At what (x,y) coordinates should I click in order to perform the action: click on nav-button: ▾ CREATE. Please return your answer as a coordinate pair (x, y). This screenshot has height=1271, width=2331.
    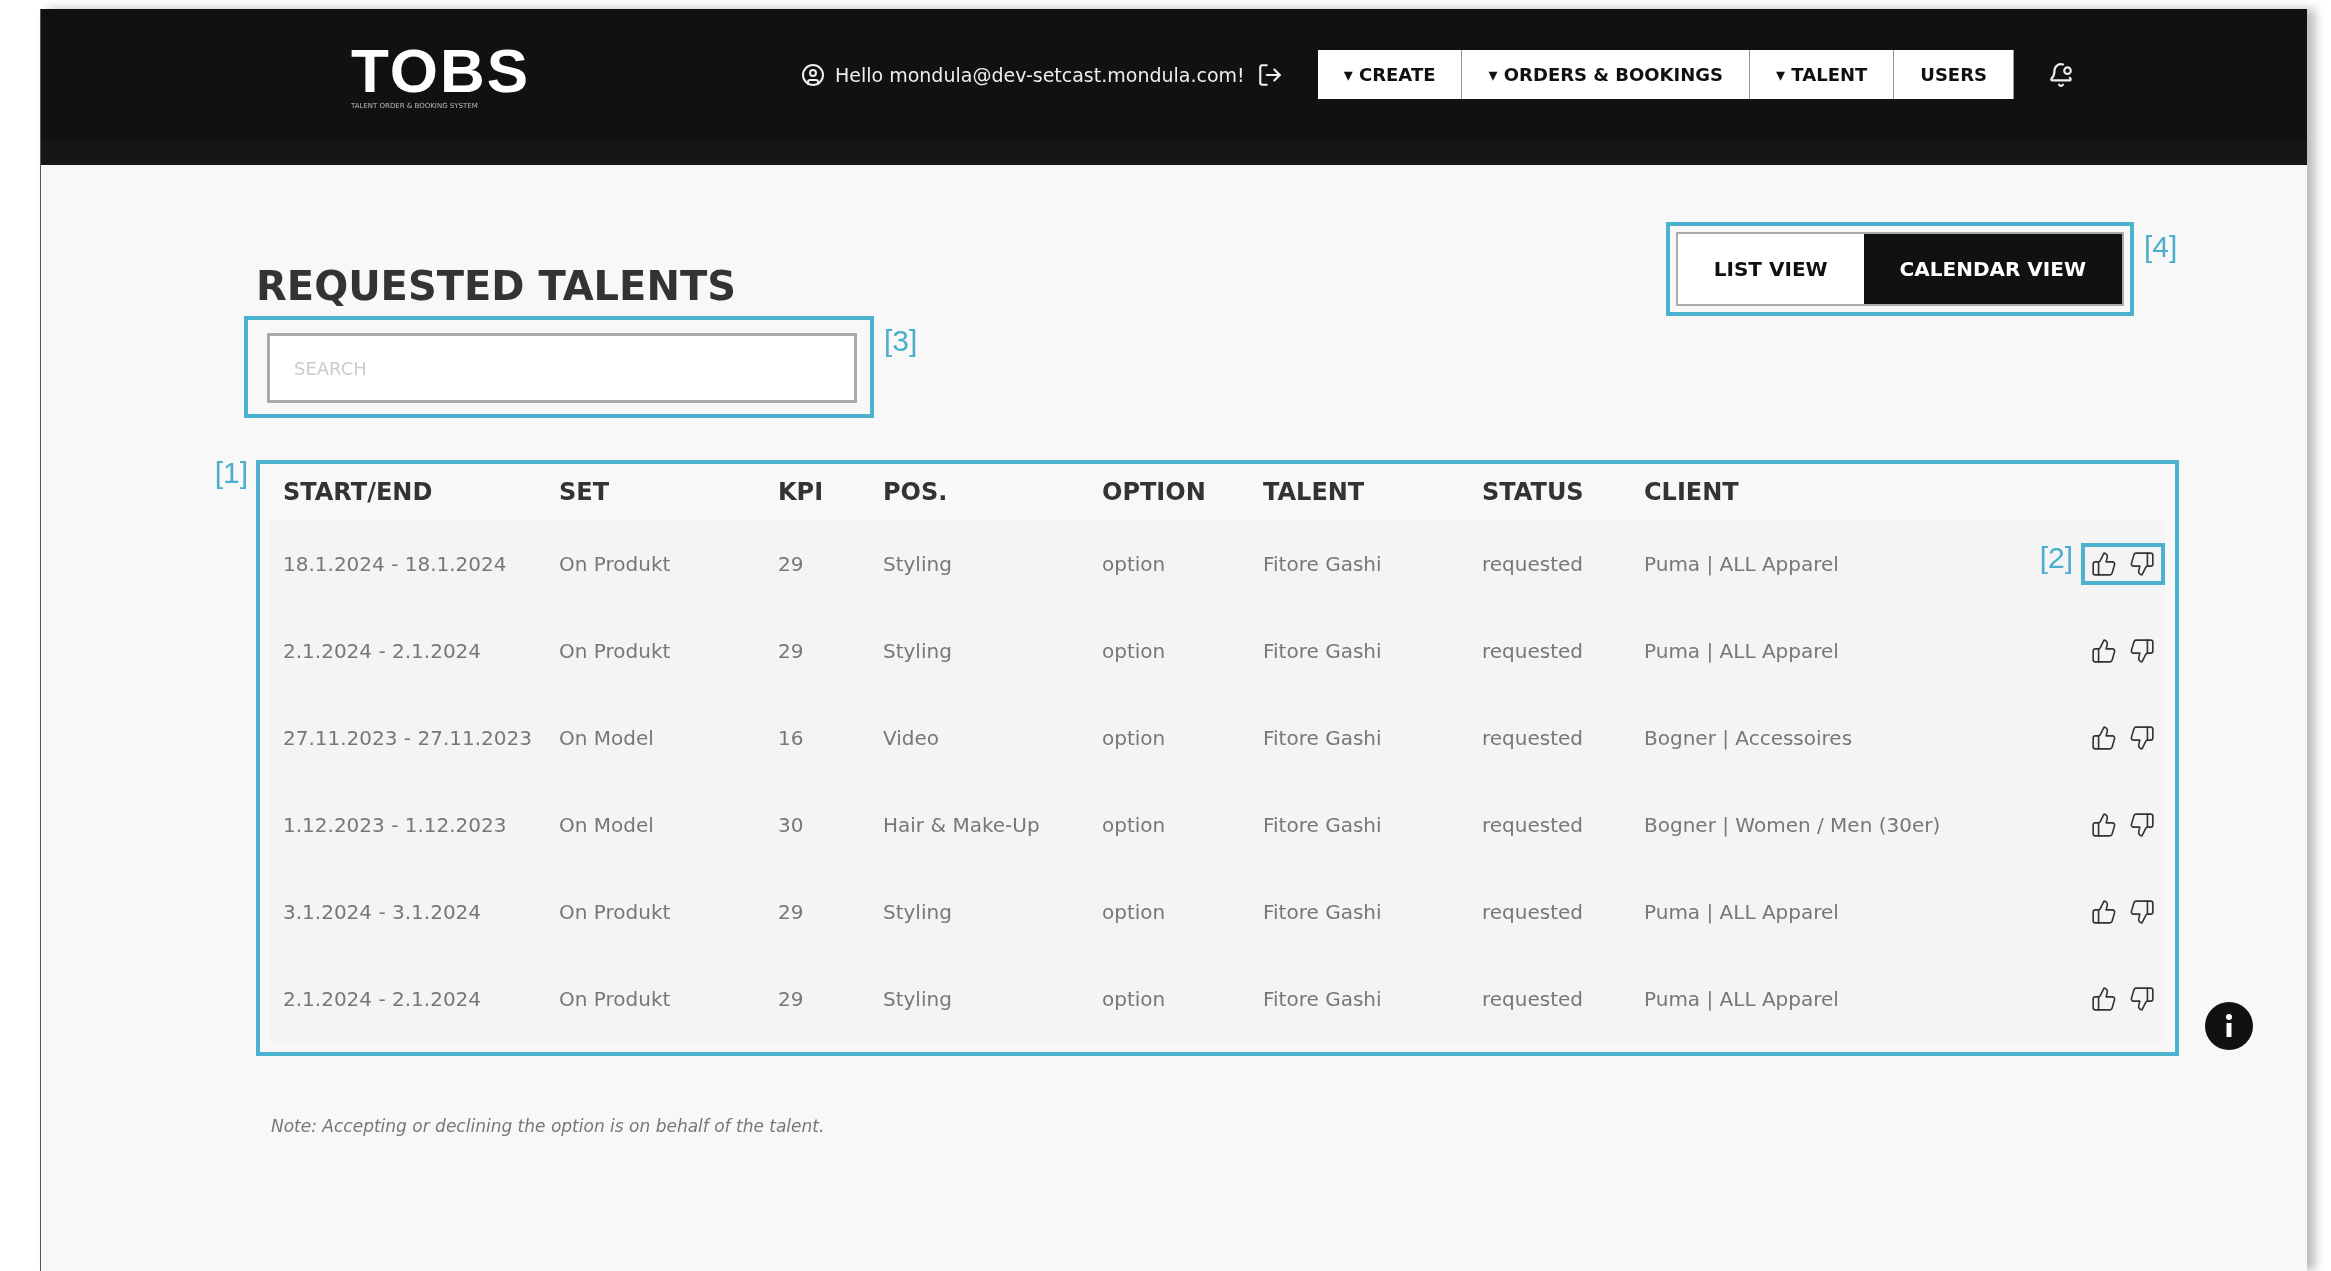
    Looking at the image, I should click on (1390, 74).